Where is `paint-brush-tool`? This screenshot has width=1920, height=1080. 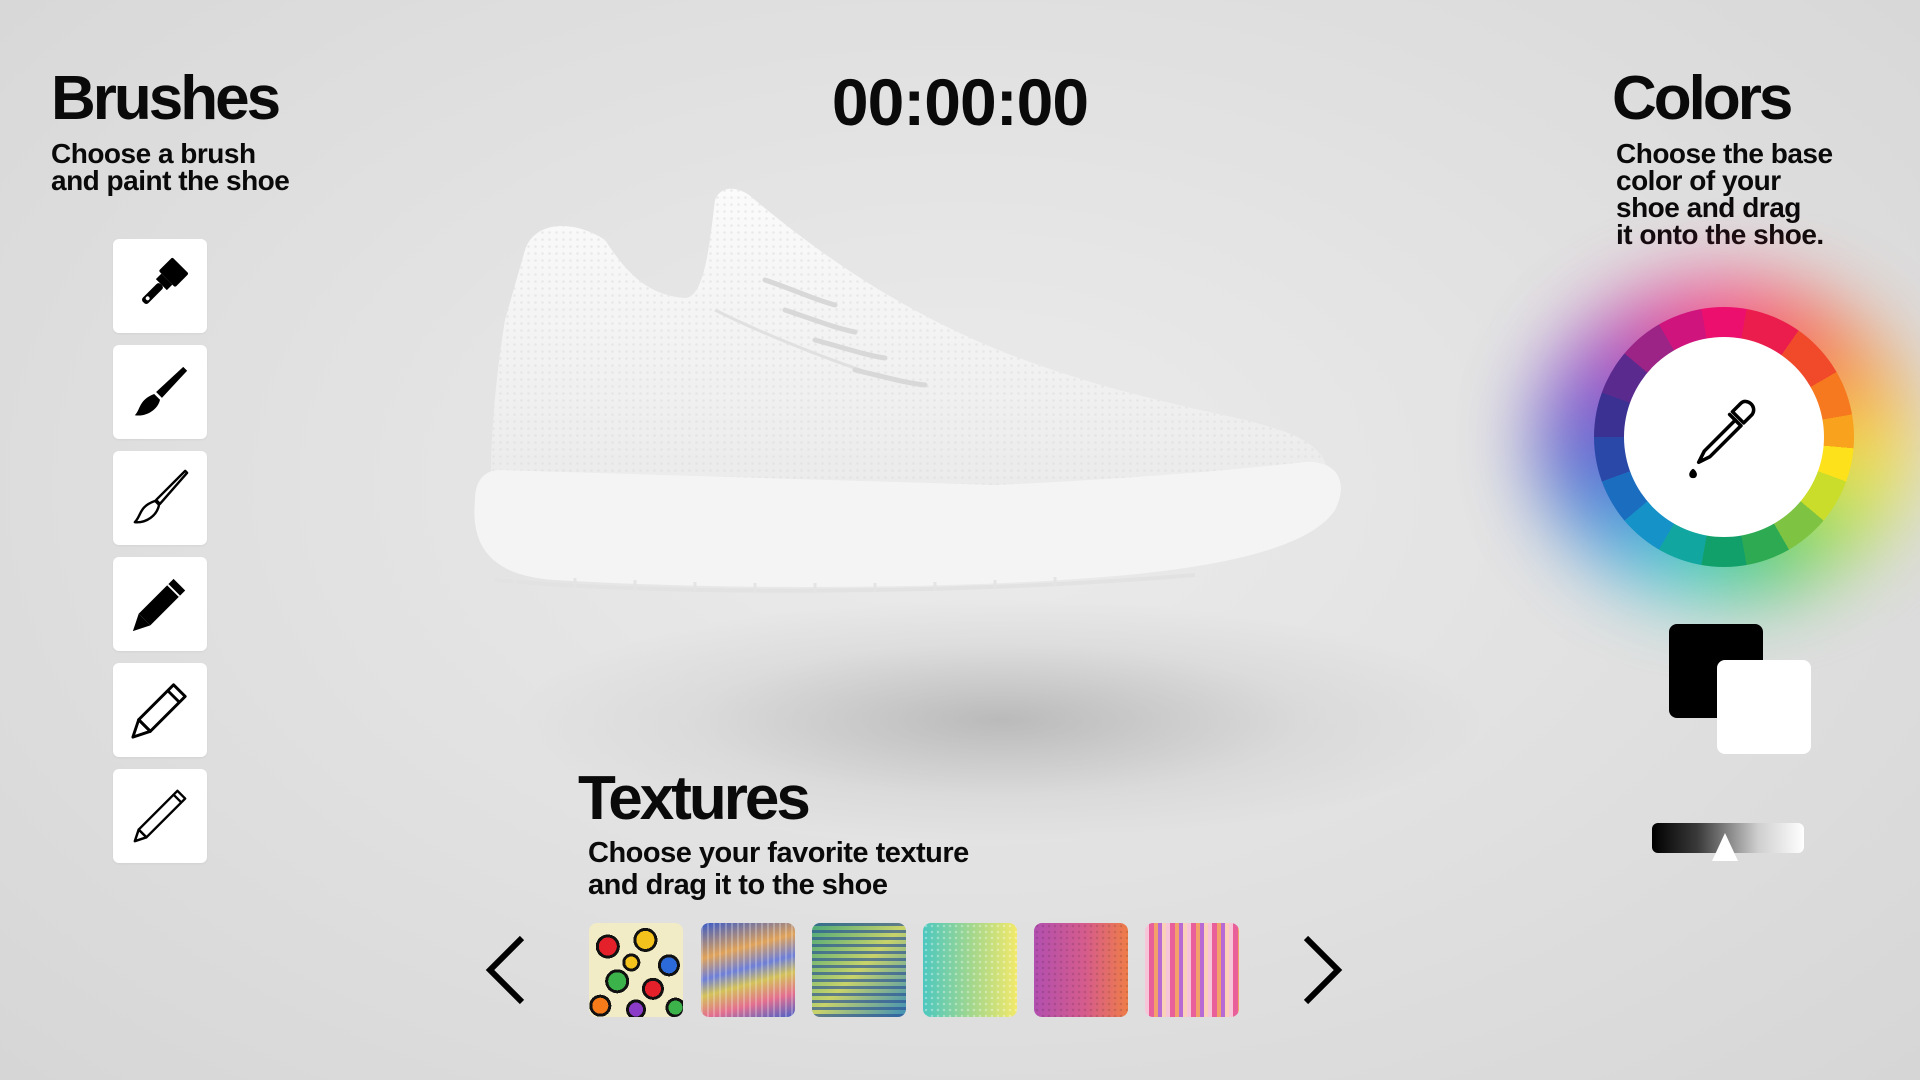
paint-brush-tool is located at coordinates (160, 392).